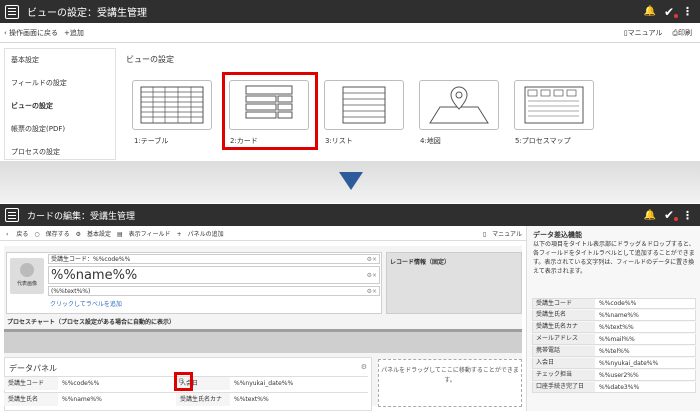 This screenshot has height=411, width=700. Describe the element at coordinates (543, 141) in the screenshot. I see `view-label-process-map: 5:プロセスマップ` at that location.